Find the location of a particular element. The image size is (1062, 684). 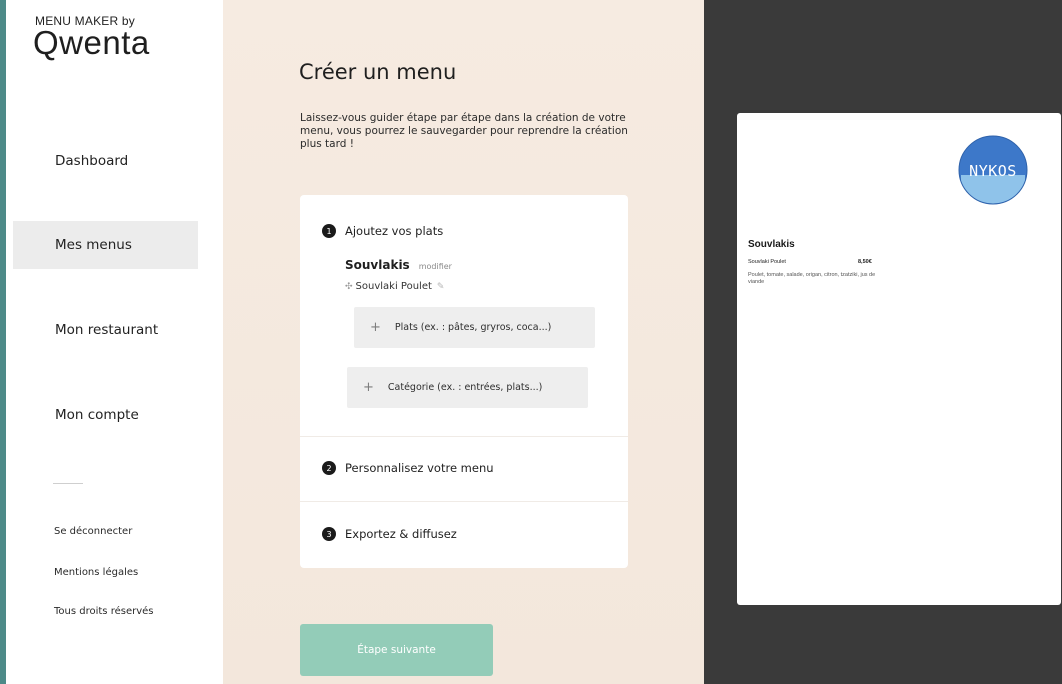

numbered-circle-icon: 2 is located at coordinates (329, 468).